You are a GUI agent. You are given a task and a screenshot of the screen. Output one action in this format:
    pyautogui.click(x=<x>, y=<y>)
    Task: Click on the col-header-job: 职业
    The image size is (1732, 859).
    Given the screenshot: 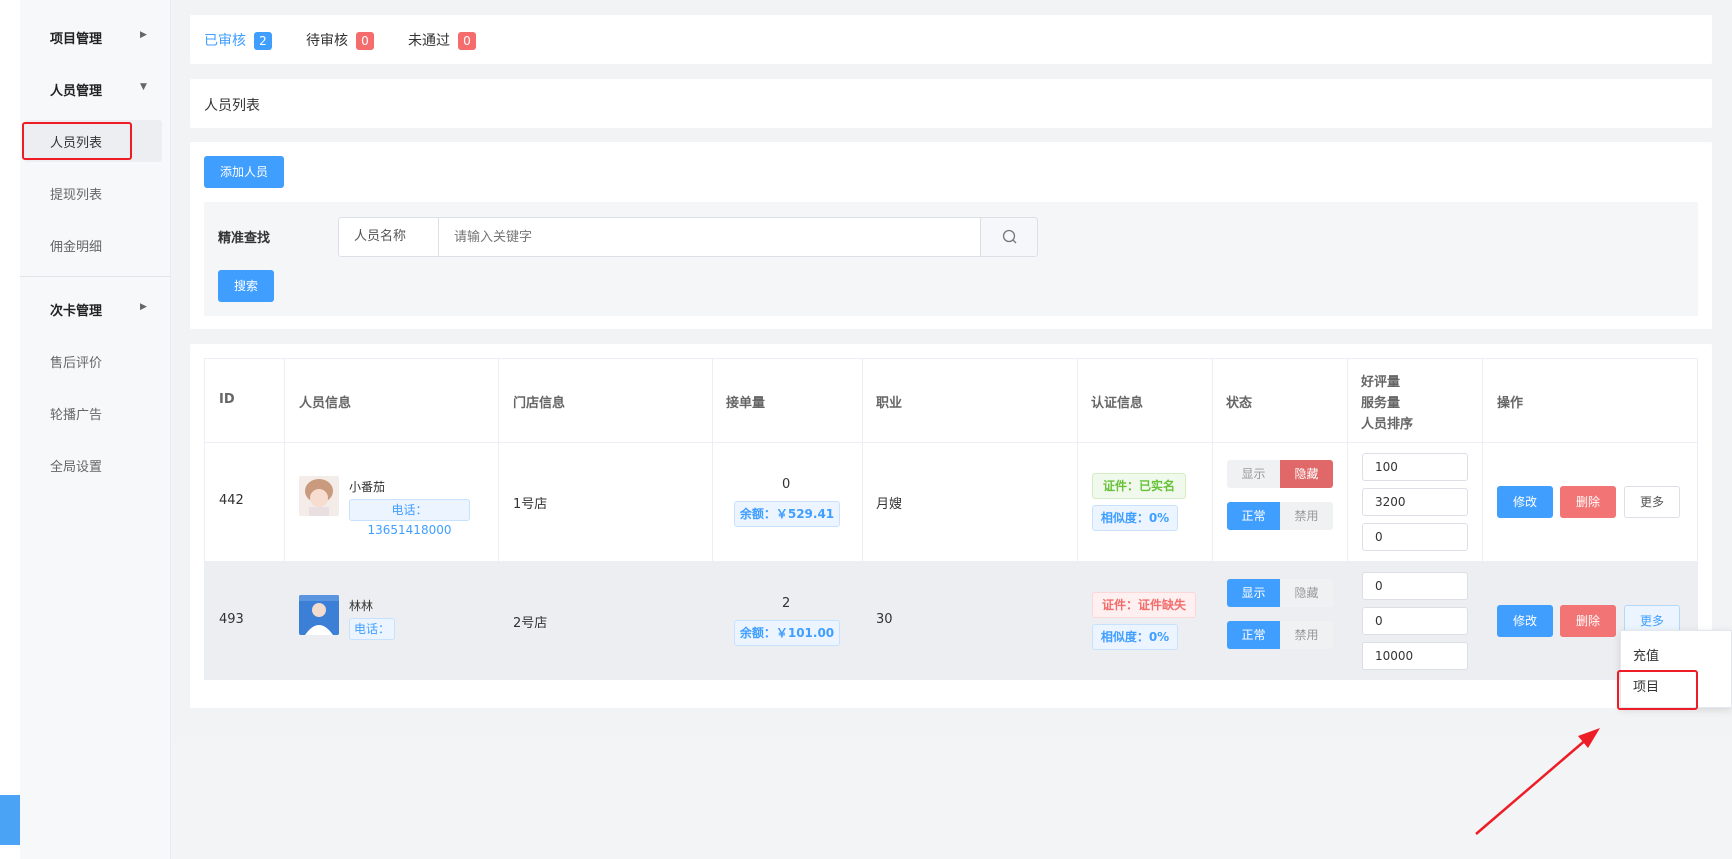 What is the action you would take?
    pyautogui.click(x=889, y=403)
    